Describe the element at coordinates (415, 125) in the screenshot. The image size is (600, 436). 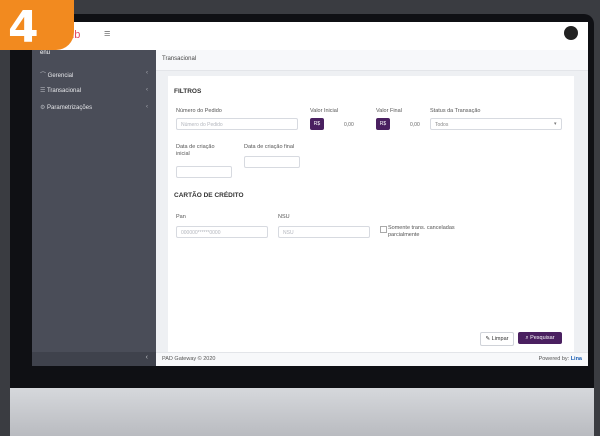
I see `valor-final-input: 0,00` at that location.